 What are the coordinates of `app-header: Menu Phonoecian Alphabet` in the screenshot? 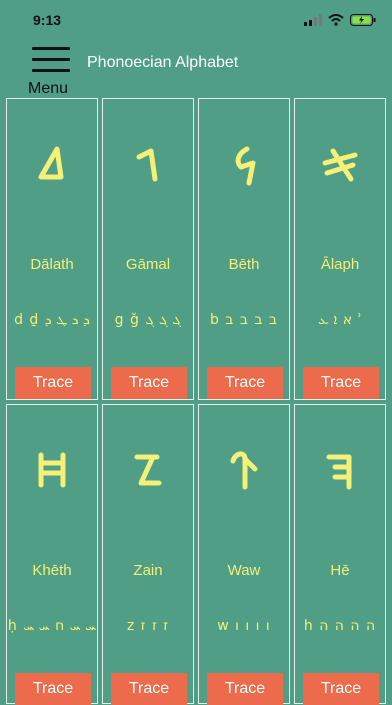 It's located at (196, 69).